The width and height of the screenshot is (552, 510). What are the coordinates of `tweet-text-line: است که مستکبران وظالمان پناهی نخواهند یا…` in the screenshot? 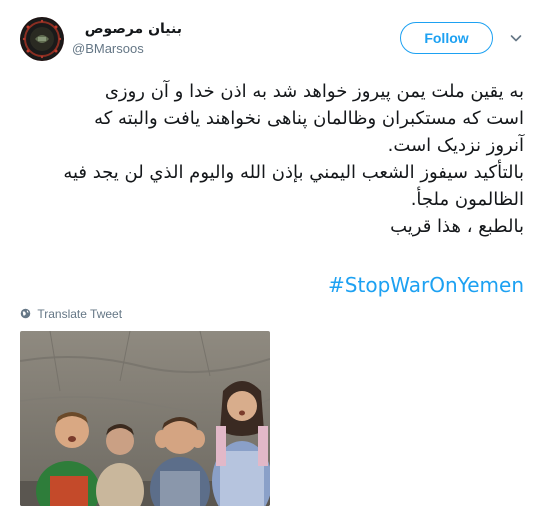 It's located at (309, 118).